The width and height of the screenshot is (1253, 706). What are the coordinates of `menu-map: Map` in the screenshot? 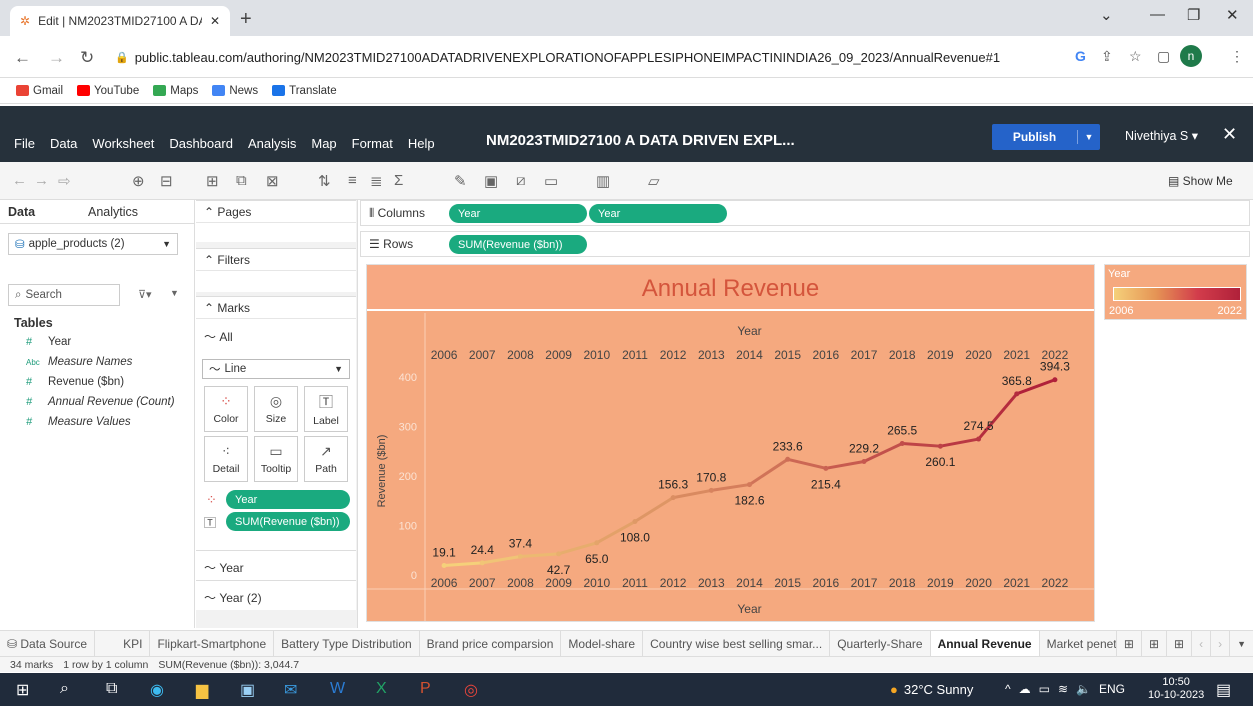 It's located at (323, 143).